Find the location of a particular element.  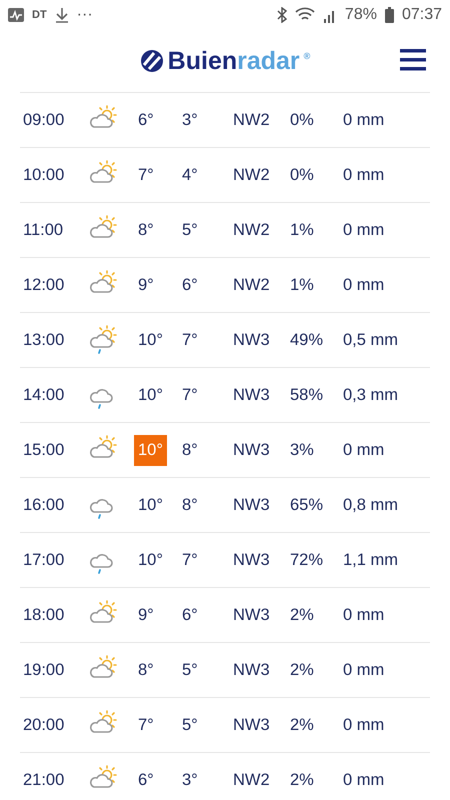

rain-chance-text: 72% is located at coordinates (307, 560).